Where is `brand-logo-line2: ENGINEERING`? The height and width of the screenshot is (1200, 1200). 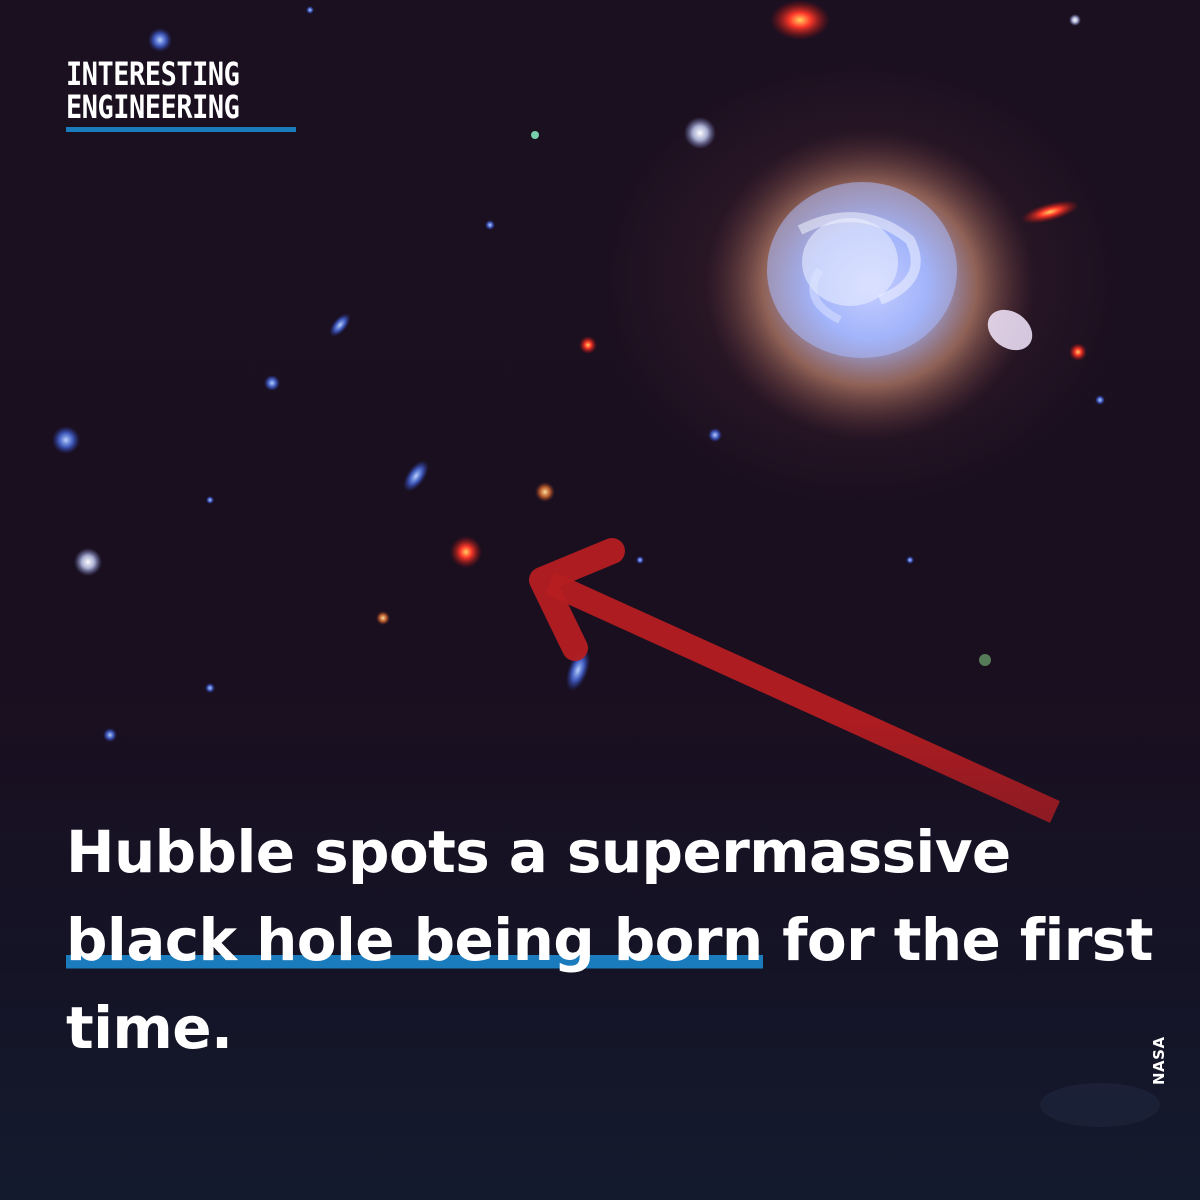
brand-logo-line2: ENGINEERING is located at coordinates (153, 107).